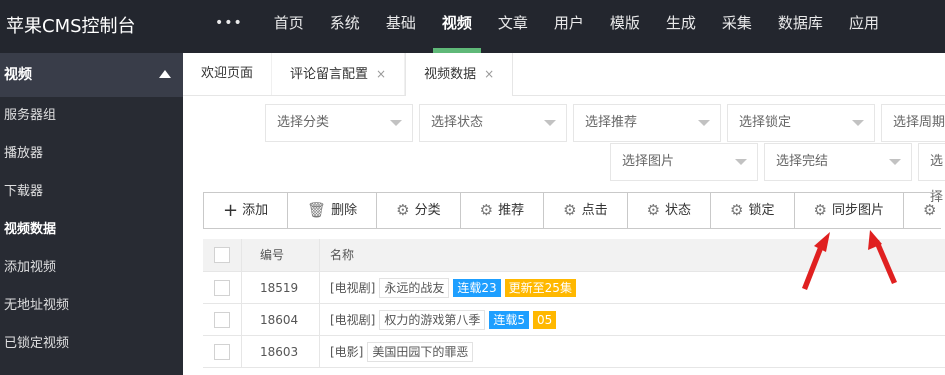 This screenshot has width=945, height=375. What do you see at coordinates (564, 75) in the screenshot?
I see `page-tabs: 欢迎页面 评论留言配置 × 视频数据 ×` at bounding box center [564, 75].